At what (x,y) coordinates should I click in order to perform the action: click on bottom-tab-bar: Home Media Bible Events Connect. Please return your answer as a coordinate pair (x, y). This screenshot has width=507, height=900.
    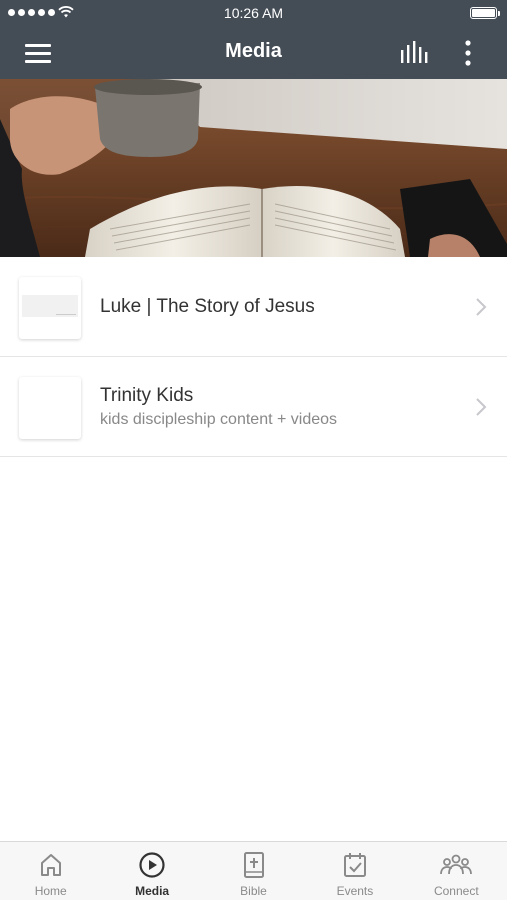
    Looking at the image, I should click on (253, 870).